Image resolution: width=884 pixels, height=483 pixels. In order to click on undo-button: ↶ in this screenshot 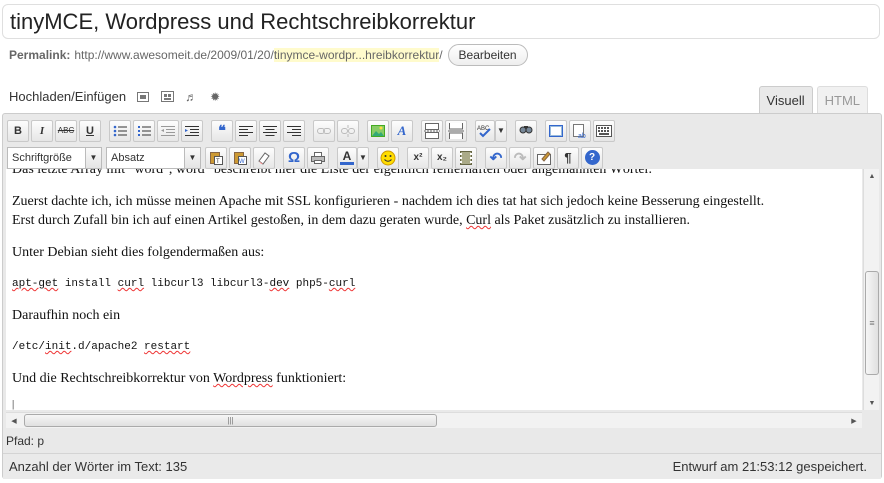, I will do `click(496, 157)`.